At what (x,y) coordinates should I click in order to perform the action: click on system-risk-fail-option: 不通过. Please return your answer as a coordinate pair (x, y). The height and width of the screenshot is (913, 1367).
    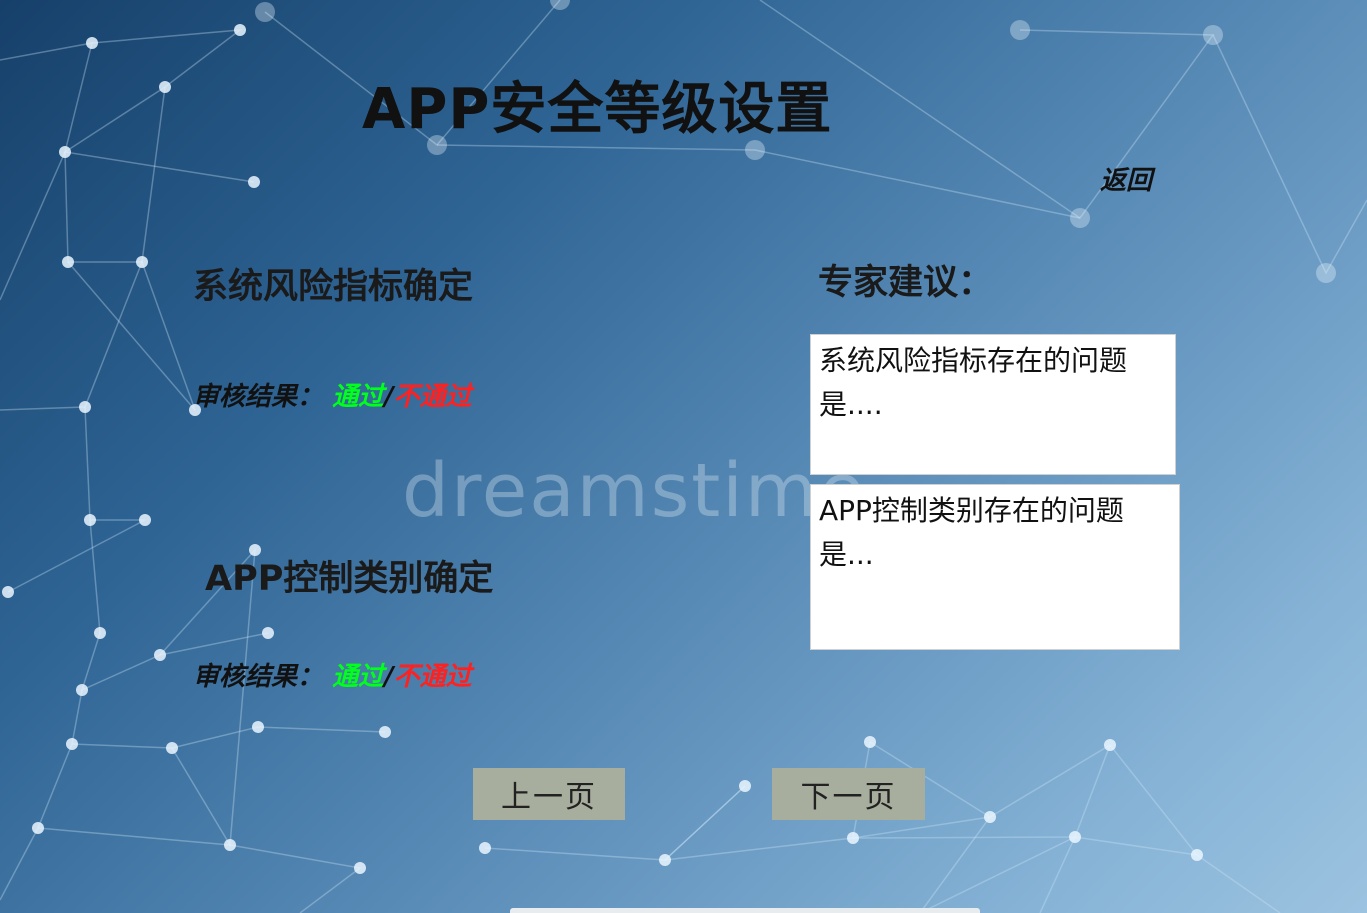
    Looking at the image, I should click on (433, 397).